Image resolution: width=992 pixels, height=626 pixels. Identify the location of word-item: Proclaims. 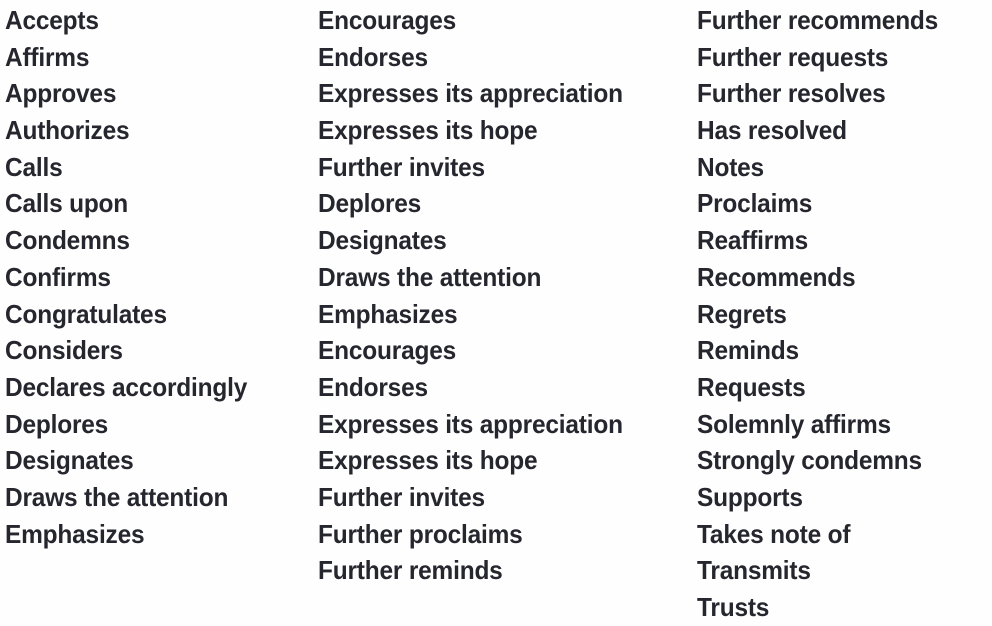
(755, 203).